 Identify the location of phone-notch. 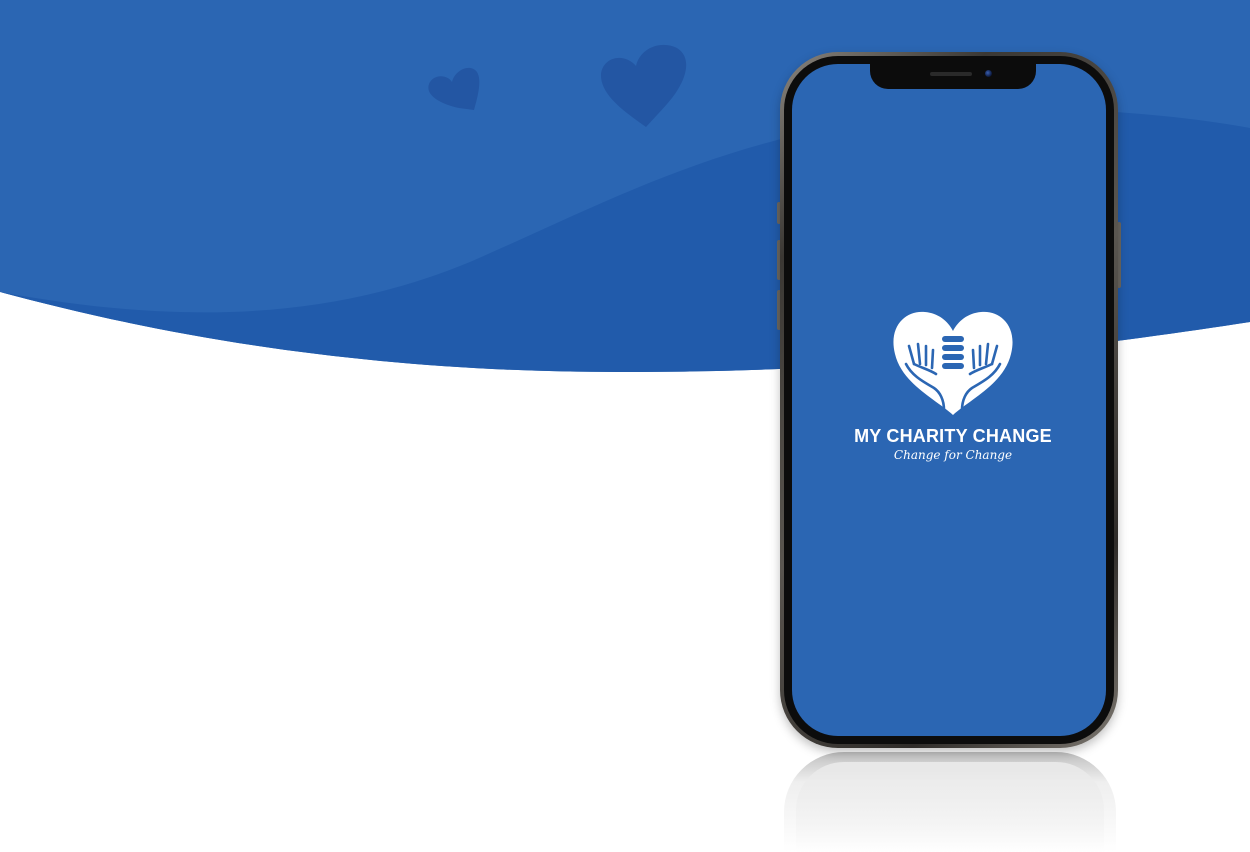
(953, 76).